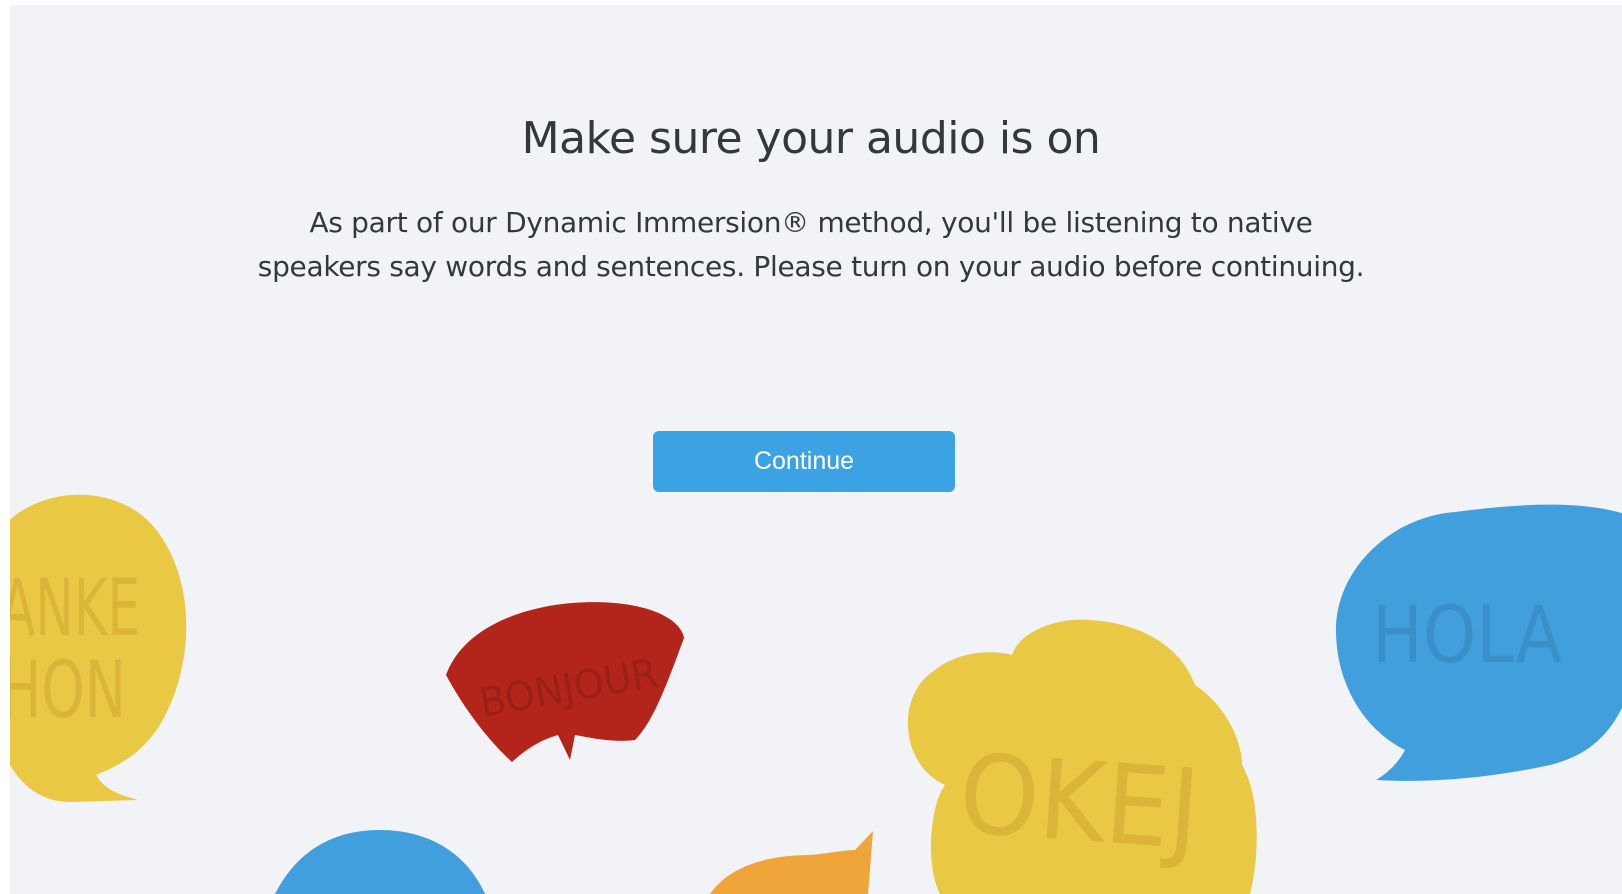 This screenshot has width=1622, height=894. What do you see at coordinates (68, 691) in the screenshot?
I see `danke-bubble-text-2: HON` at bounding box center [68, 691].